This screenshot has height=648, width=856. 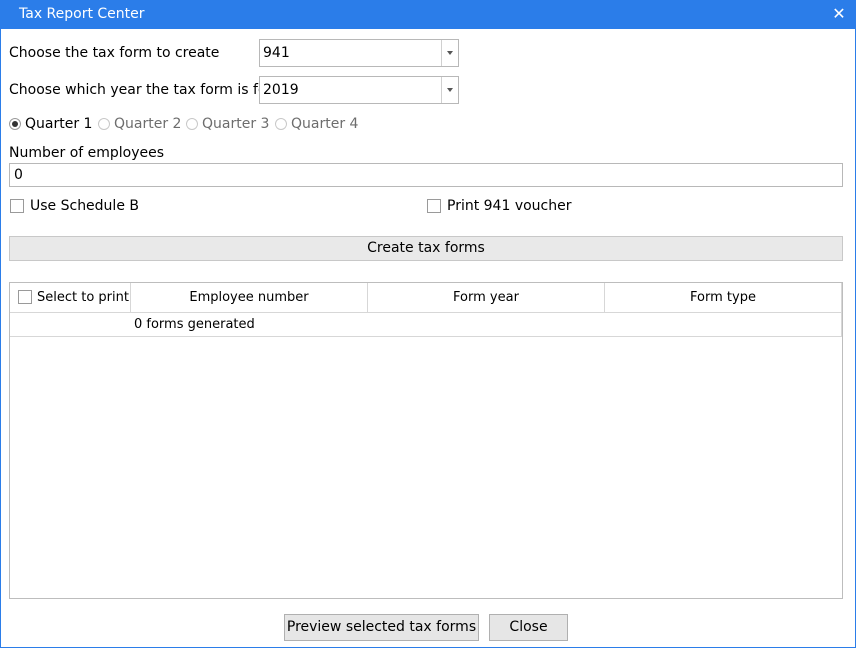 I want to click on radio-label: Quarter 3, so click(x=236, y=124).